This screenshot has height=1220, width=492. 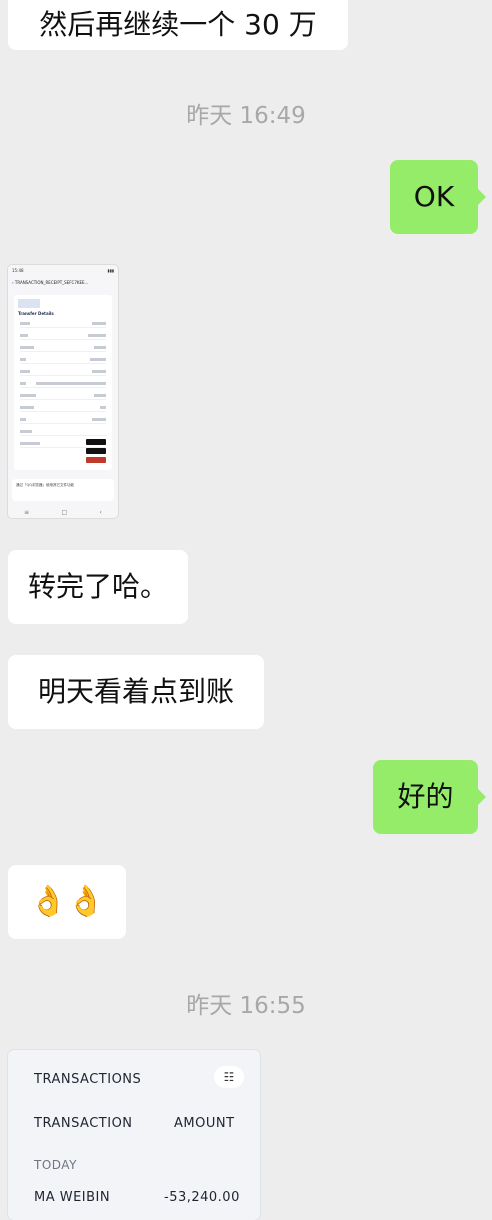 I want to click on receipt-status-bar: 15:48 ▮▮▮, so click(x=63, y=271).